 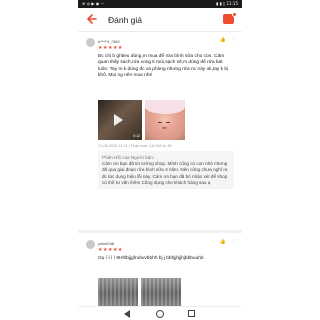 What do you see at coordinates (127, 314) in the screenshot?
I see `nav-back-icon` at bounding box center [127, 314].